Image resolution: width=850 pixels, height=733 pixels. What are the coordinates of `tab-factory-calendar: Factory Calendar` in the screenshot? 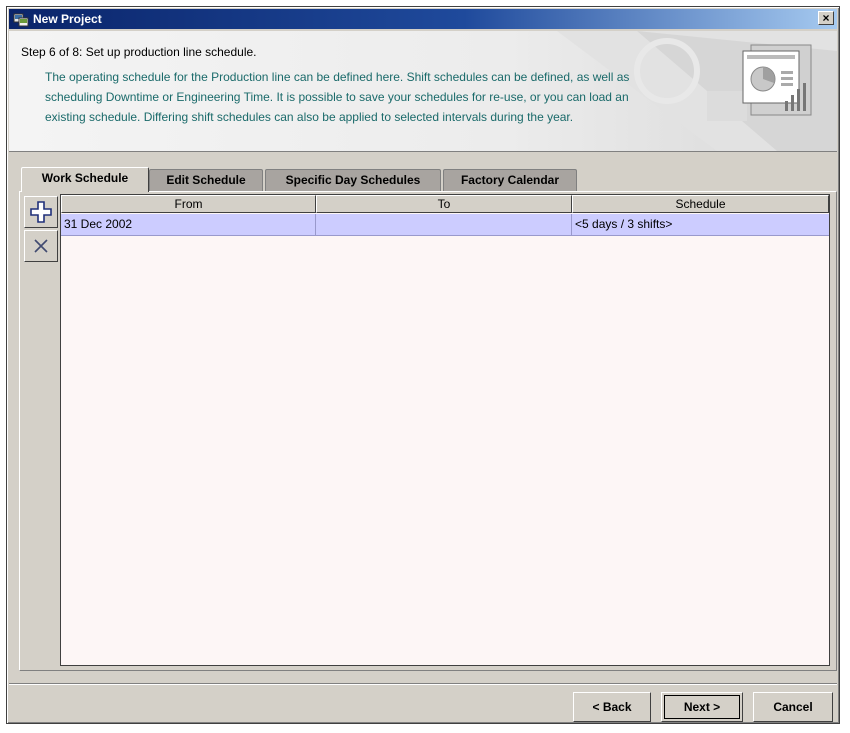 It's located at (510, 180).